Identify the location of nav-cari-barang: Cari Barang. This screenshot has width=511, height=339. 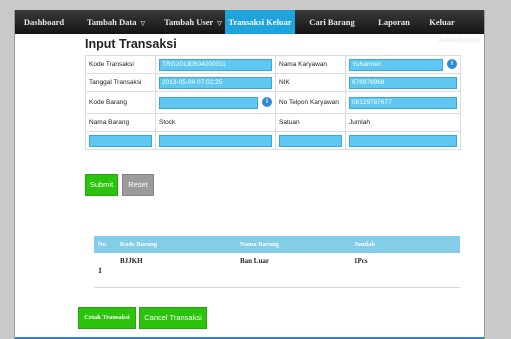
(332, 22).